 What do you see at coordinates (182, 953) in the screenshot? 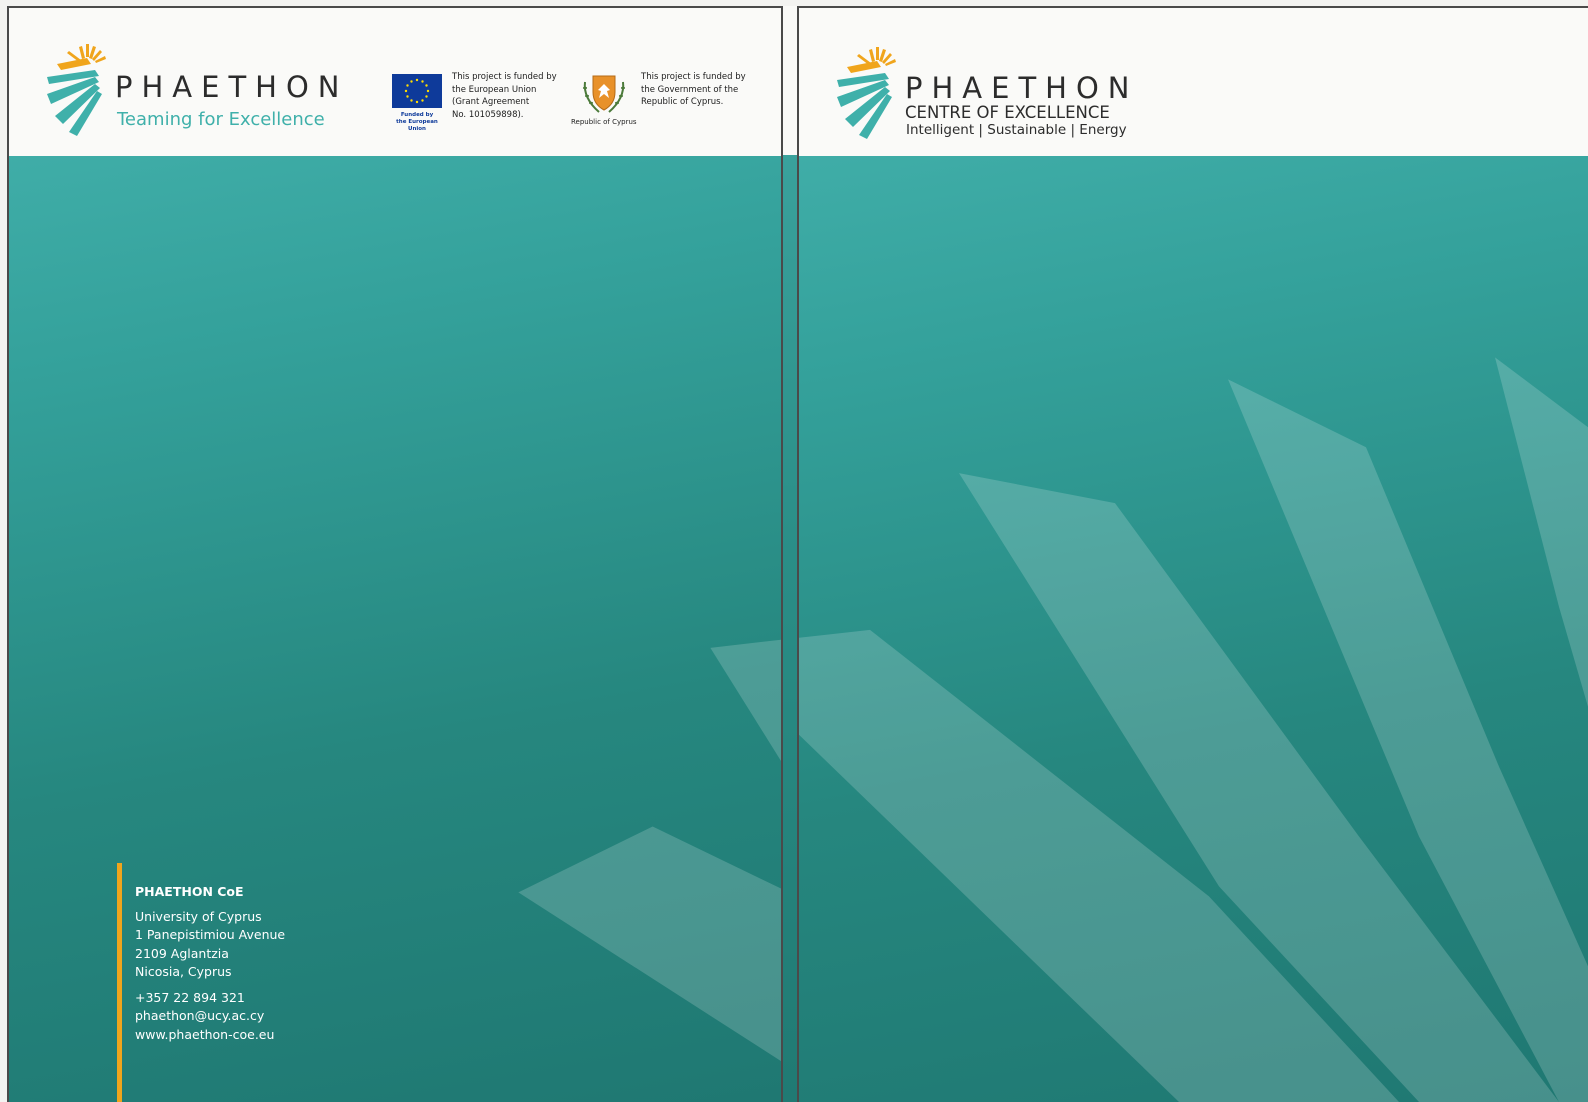
I see `address-line: 2109 Aglantzia` at bounding box center [182, 953].